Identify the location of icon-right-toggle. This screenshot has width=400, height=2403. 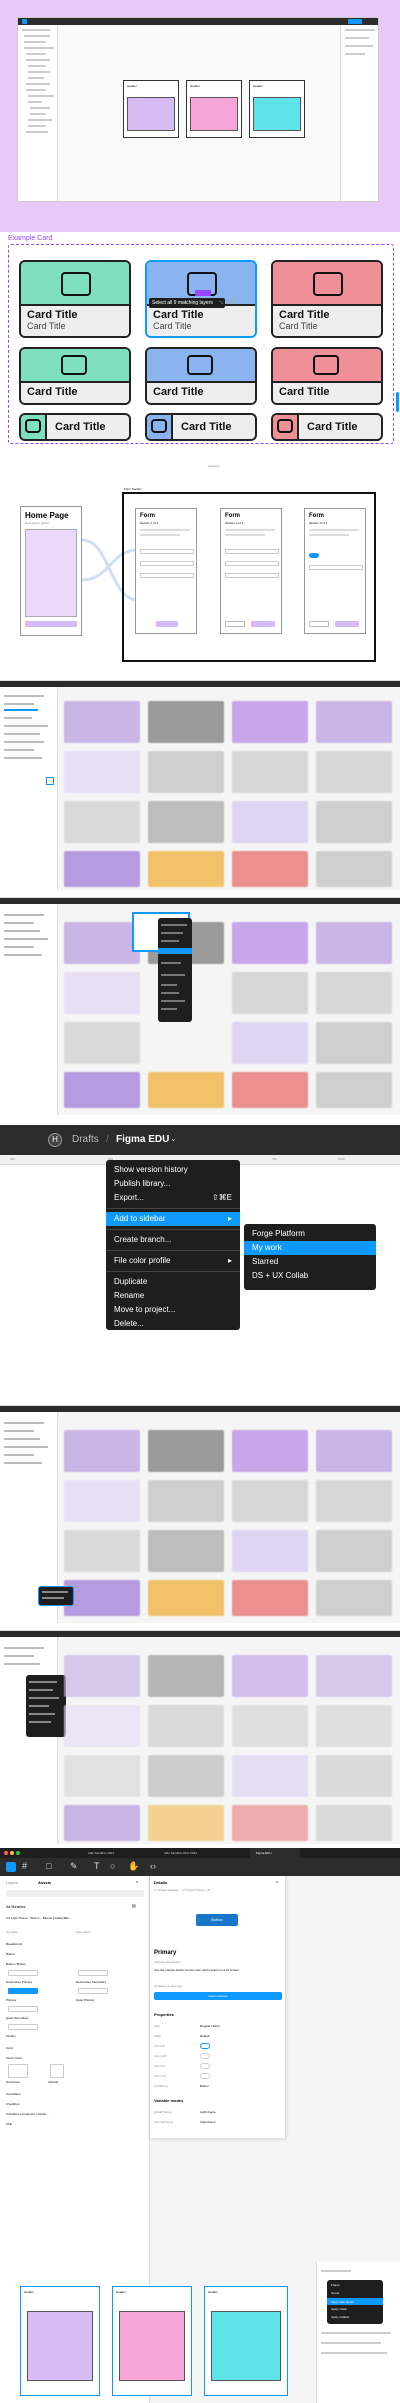
(205, 2056).